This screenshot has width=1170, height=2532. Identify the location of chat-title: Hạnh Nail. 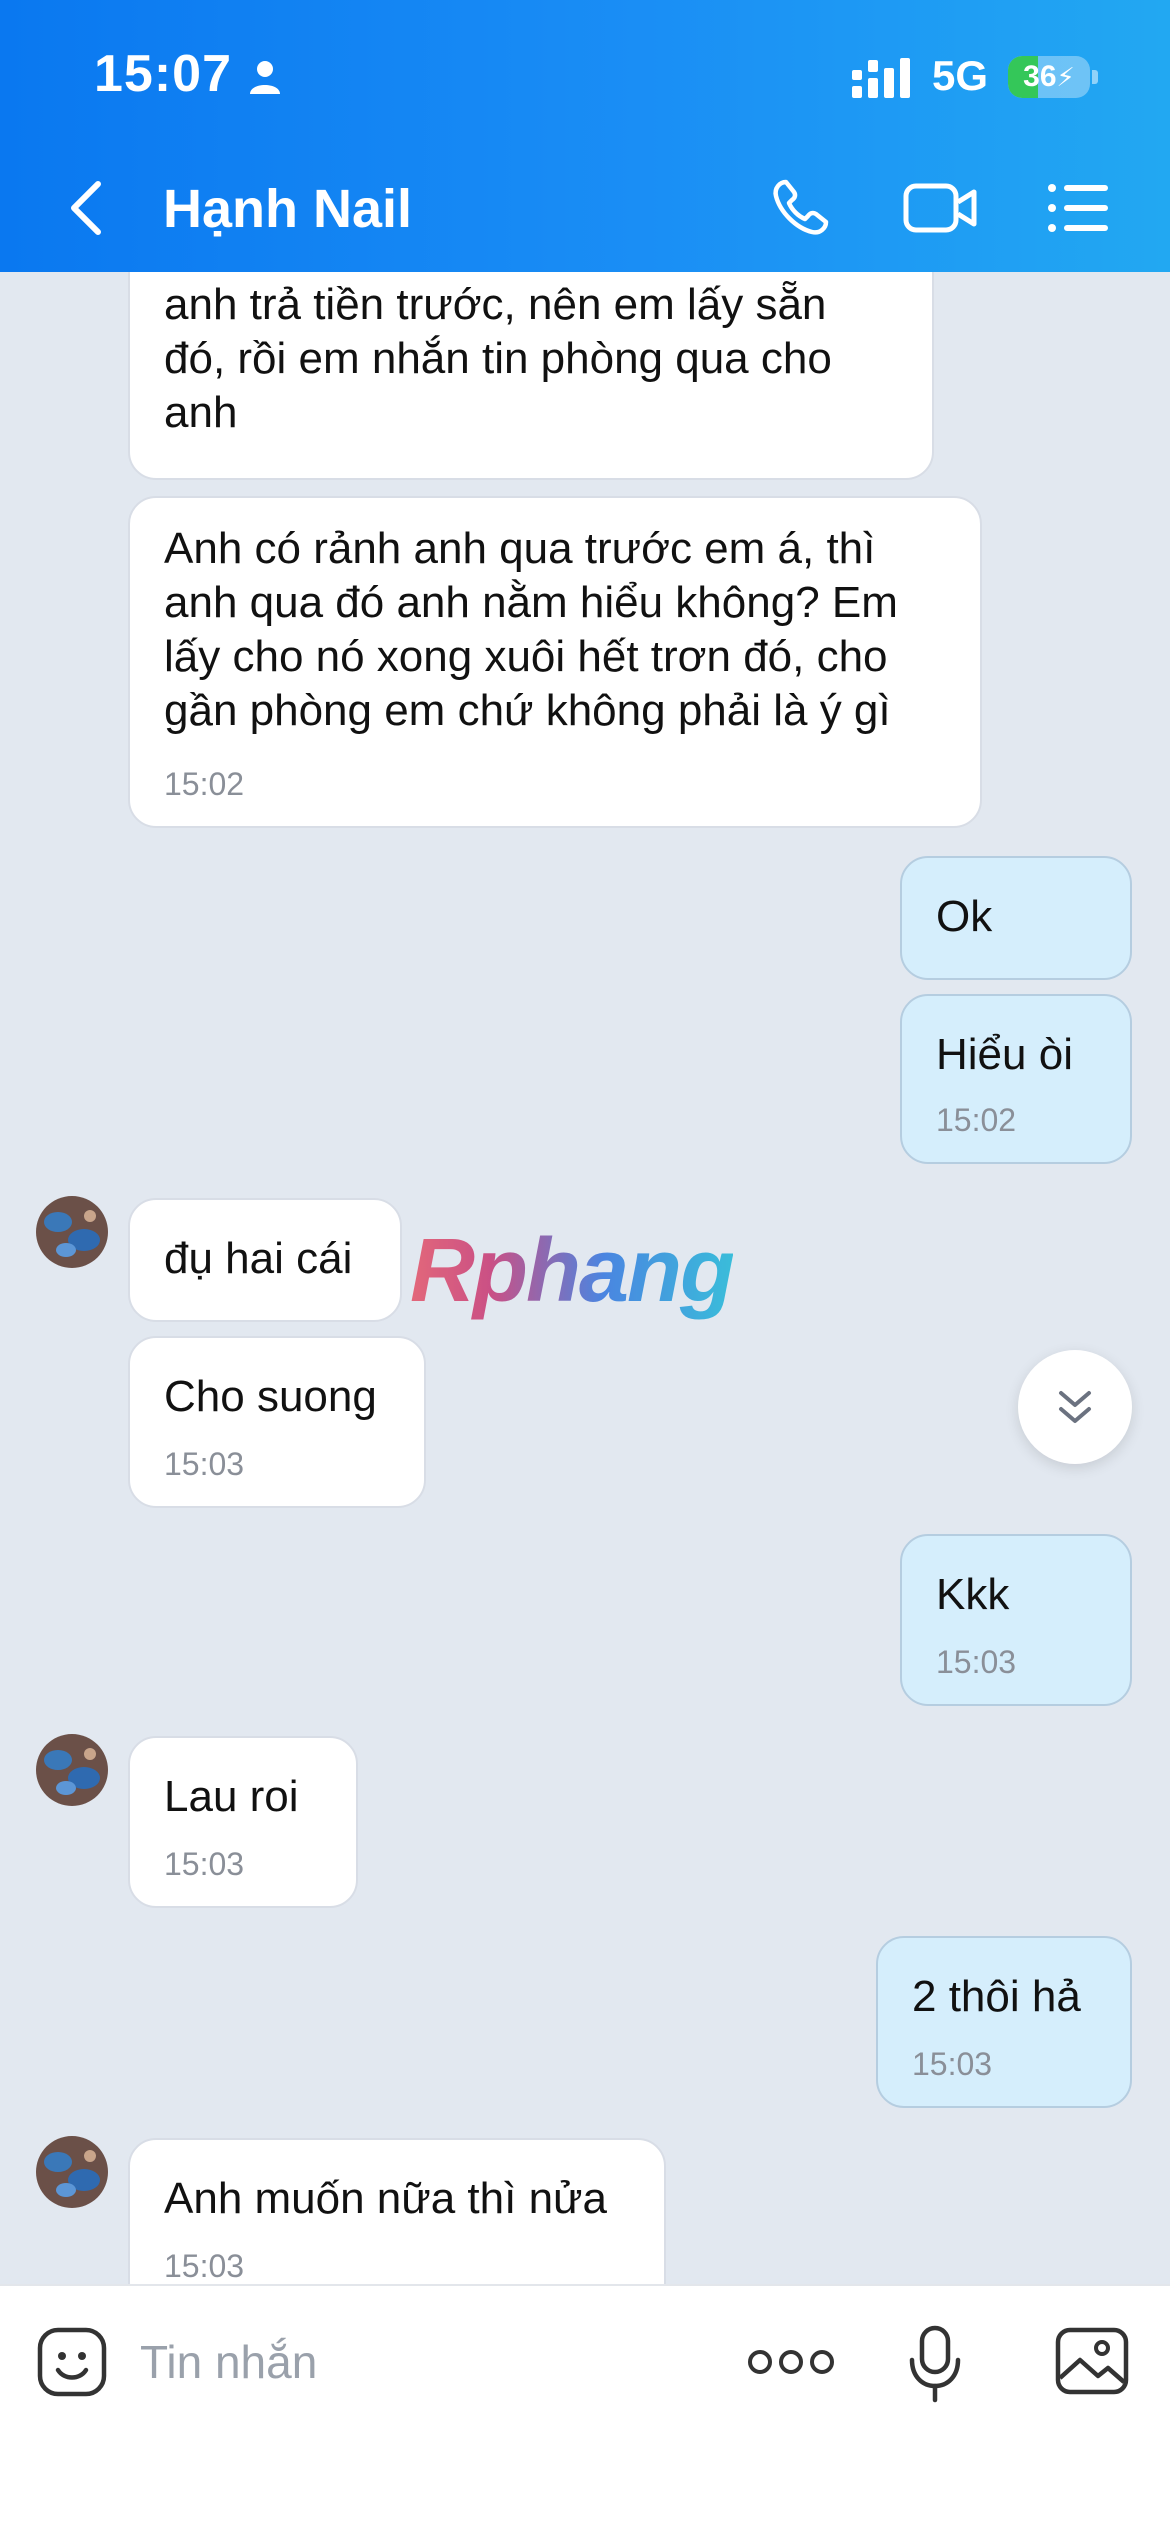
(287, 209).